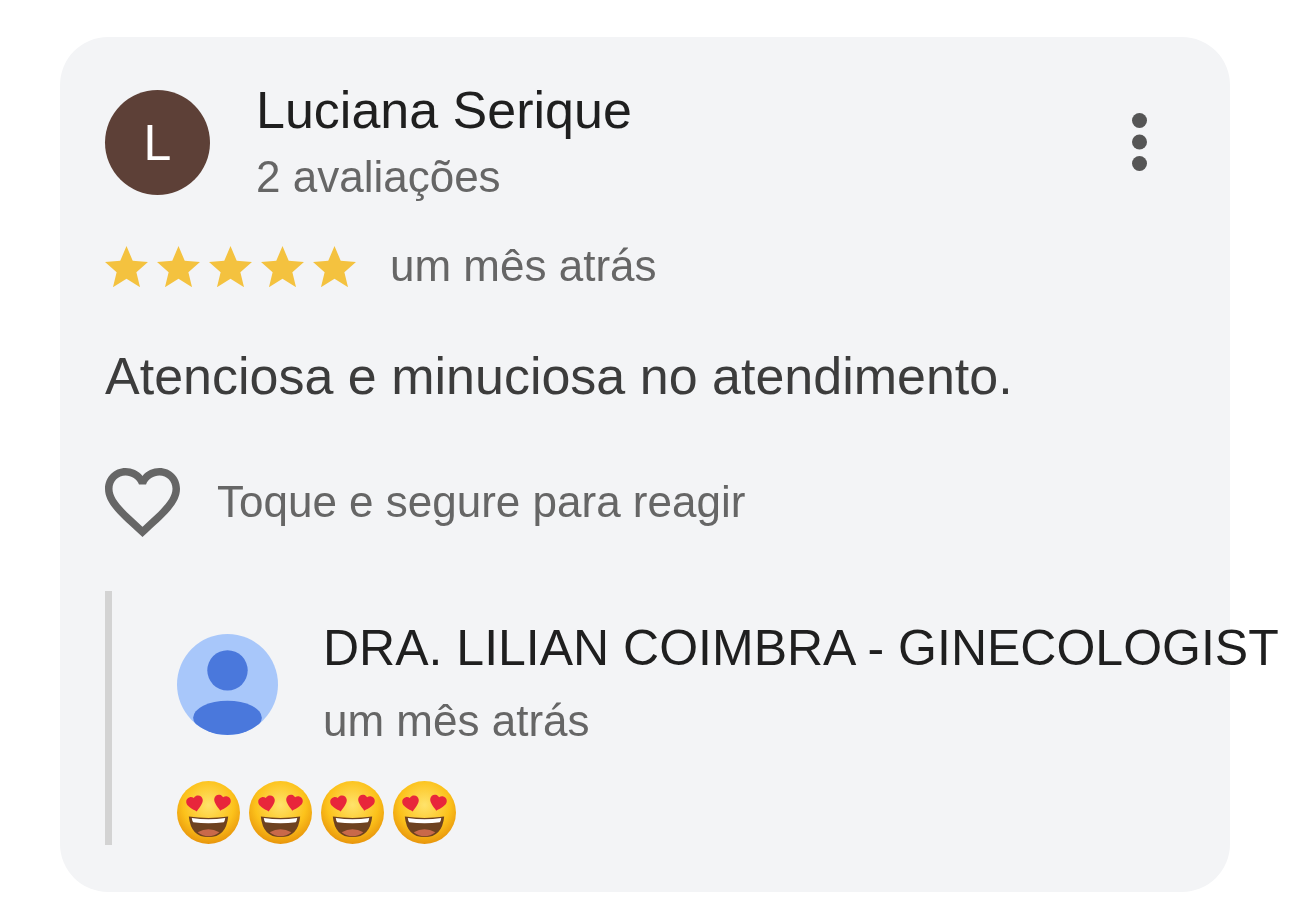 This screenshot has height=924, width=1290. Describe the element at coordinates (801, 648) in the screenshot. I see `replier-name: DRA. LILIAN COIMBRA - GINECOLOGIST` at that location.